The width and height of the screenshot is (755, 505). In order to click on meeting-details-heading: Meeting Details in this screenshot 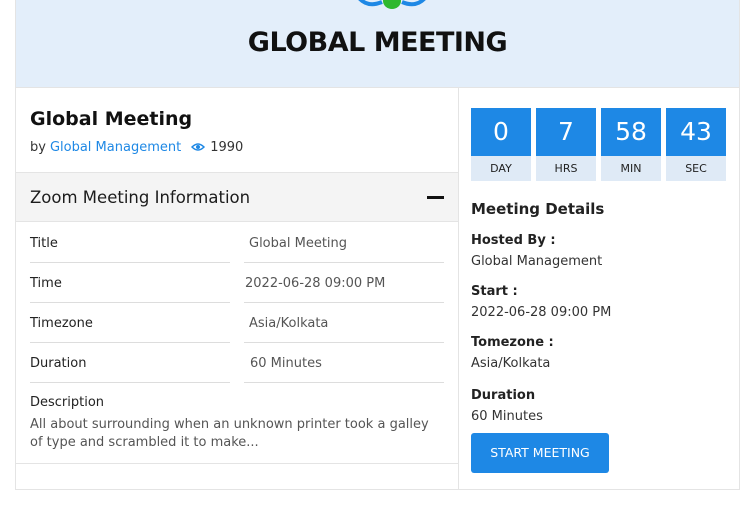, I will do `click(538, 209)`.